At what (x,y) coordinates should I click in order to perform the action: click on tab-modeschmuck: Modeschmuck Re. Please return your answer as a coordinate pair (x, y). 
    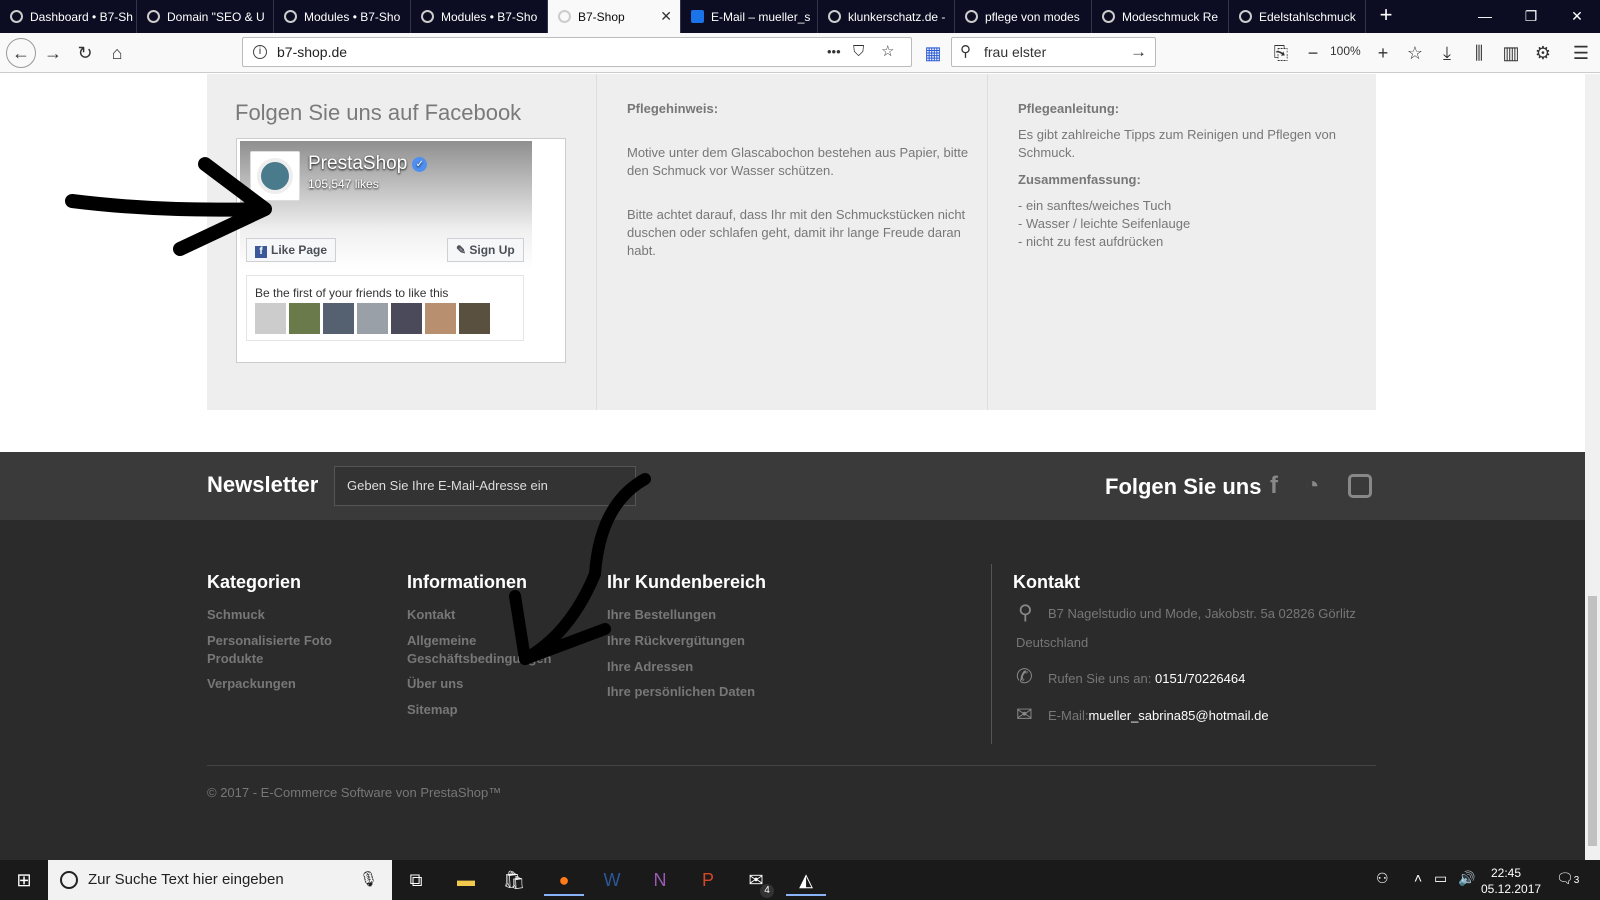
    Looking at the image, I should click on (1160, 16).